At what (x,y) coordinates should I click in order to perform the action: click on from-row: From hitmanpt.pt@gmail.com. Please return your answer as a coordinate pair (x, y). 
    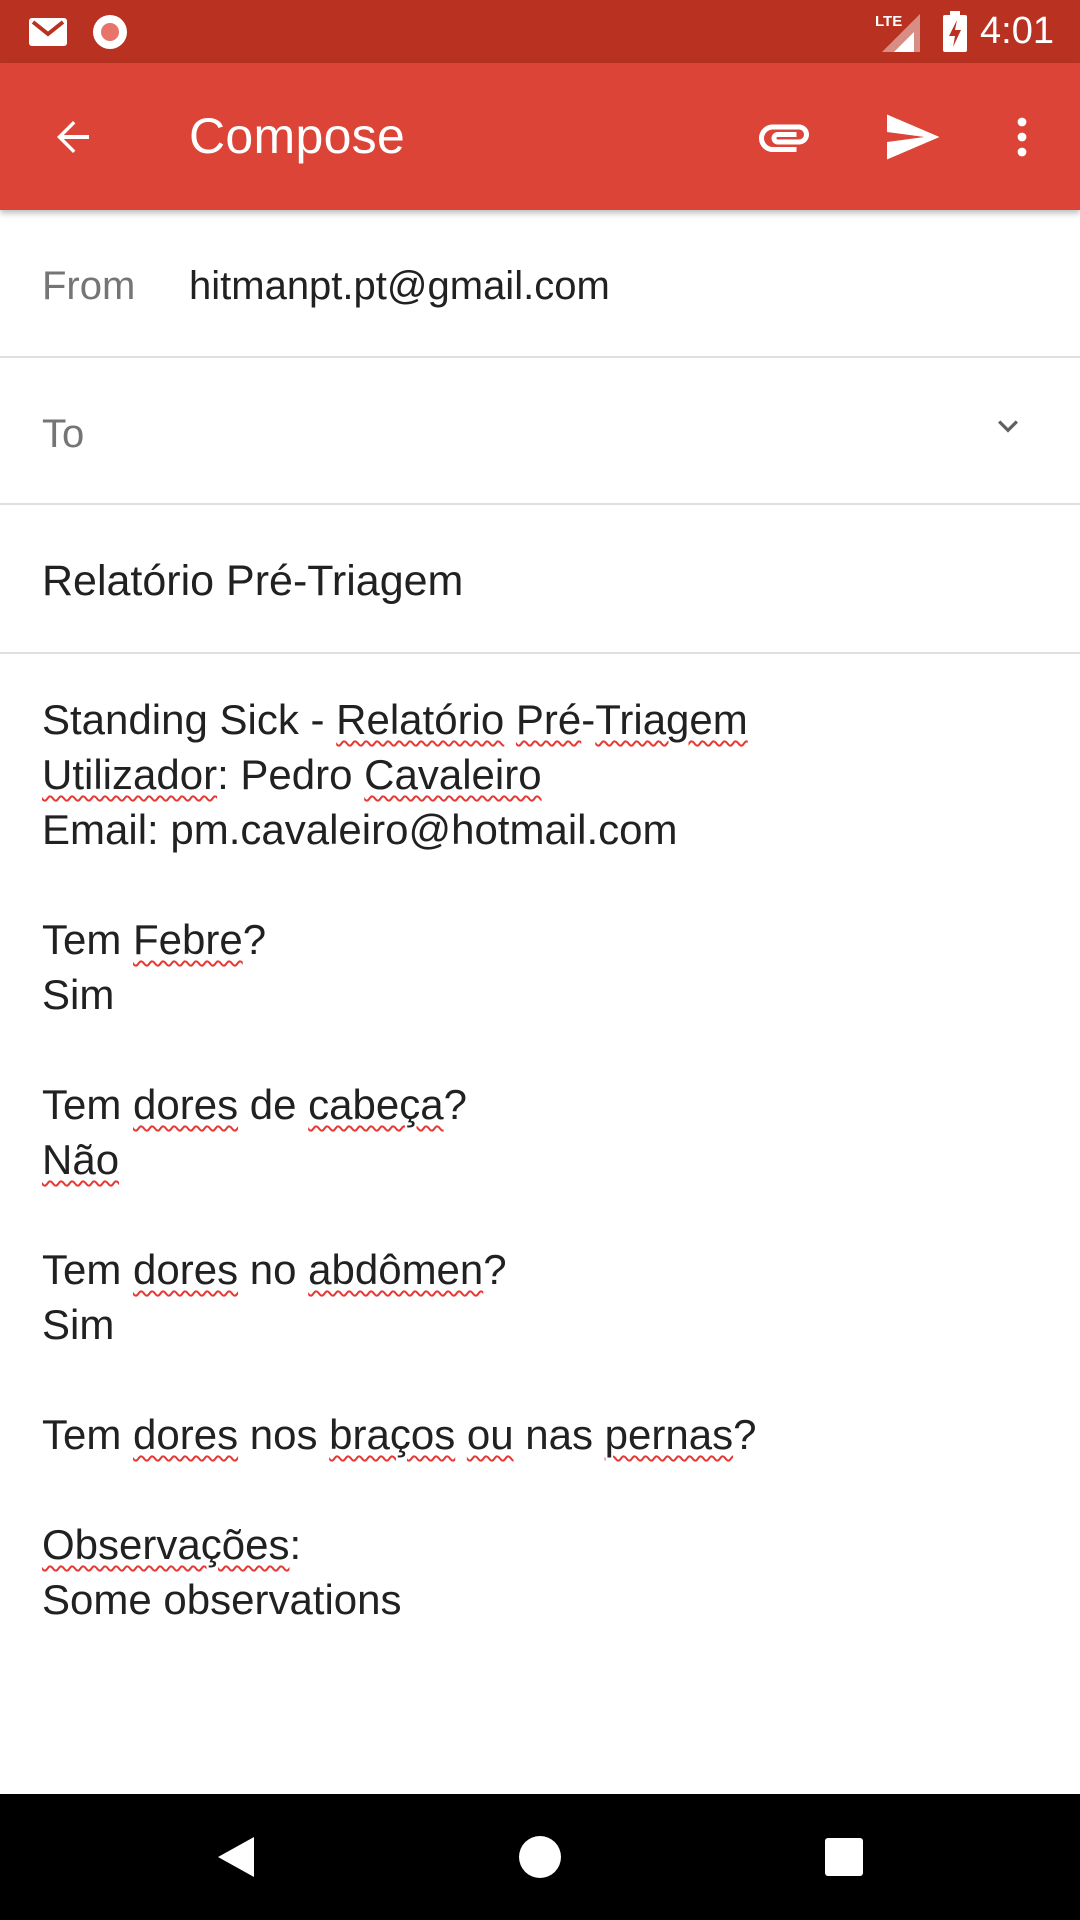
    Looking at the image, I should click on (540, 284).